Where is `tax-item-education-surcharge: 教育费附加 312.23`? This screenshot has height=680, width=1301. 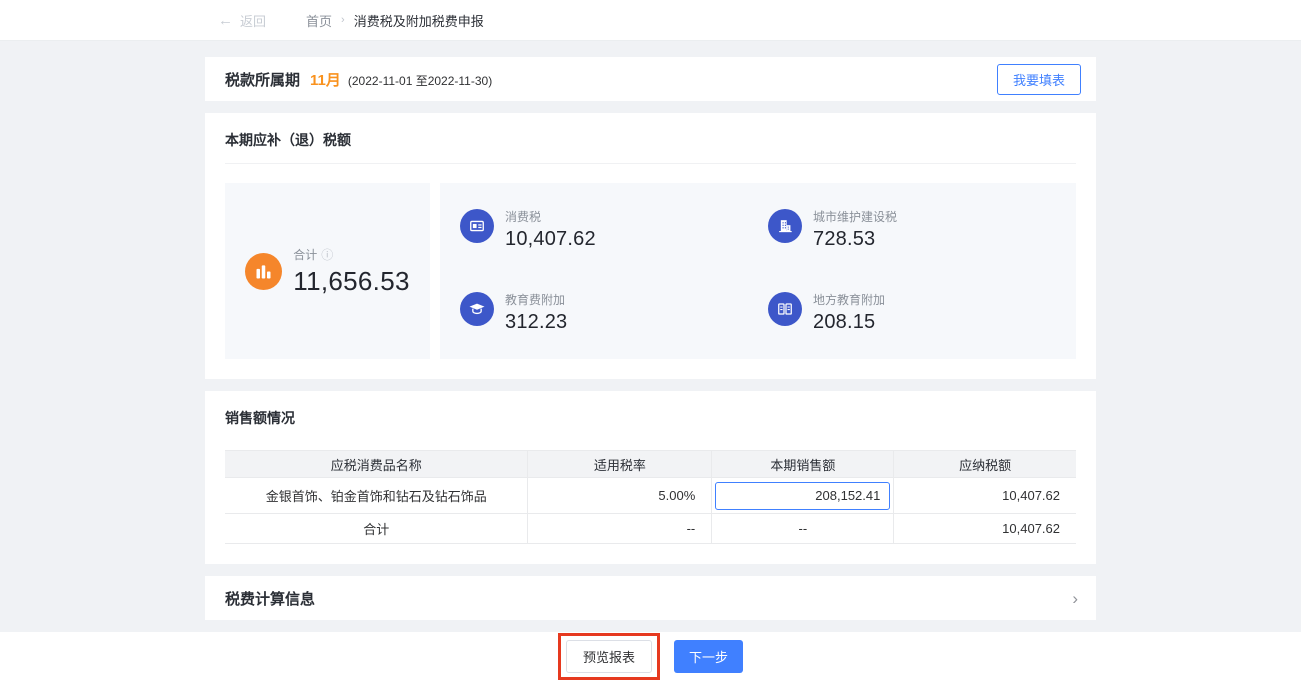 tax-item-education-surcharge: 教育费附加 312.23 is located at coordinates (614, 312).